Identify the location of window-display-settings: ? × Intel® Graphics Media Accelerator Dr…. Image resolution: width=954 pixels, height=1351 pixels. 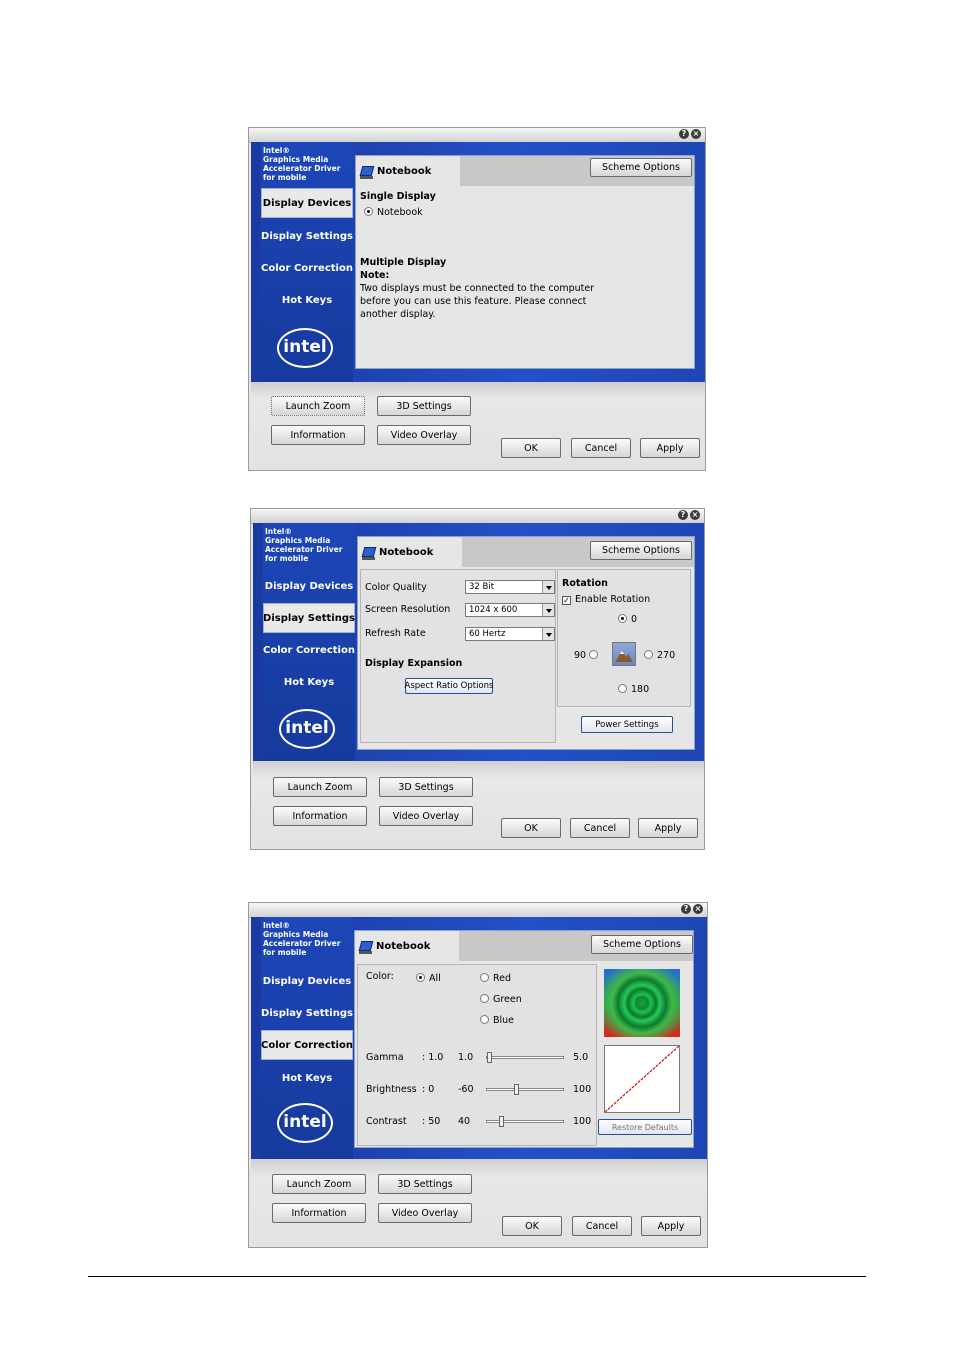
(477, 679).